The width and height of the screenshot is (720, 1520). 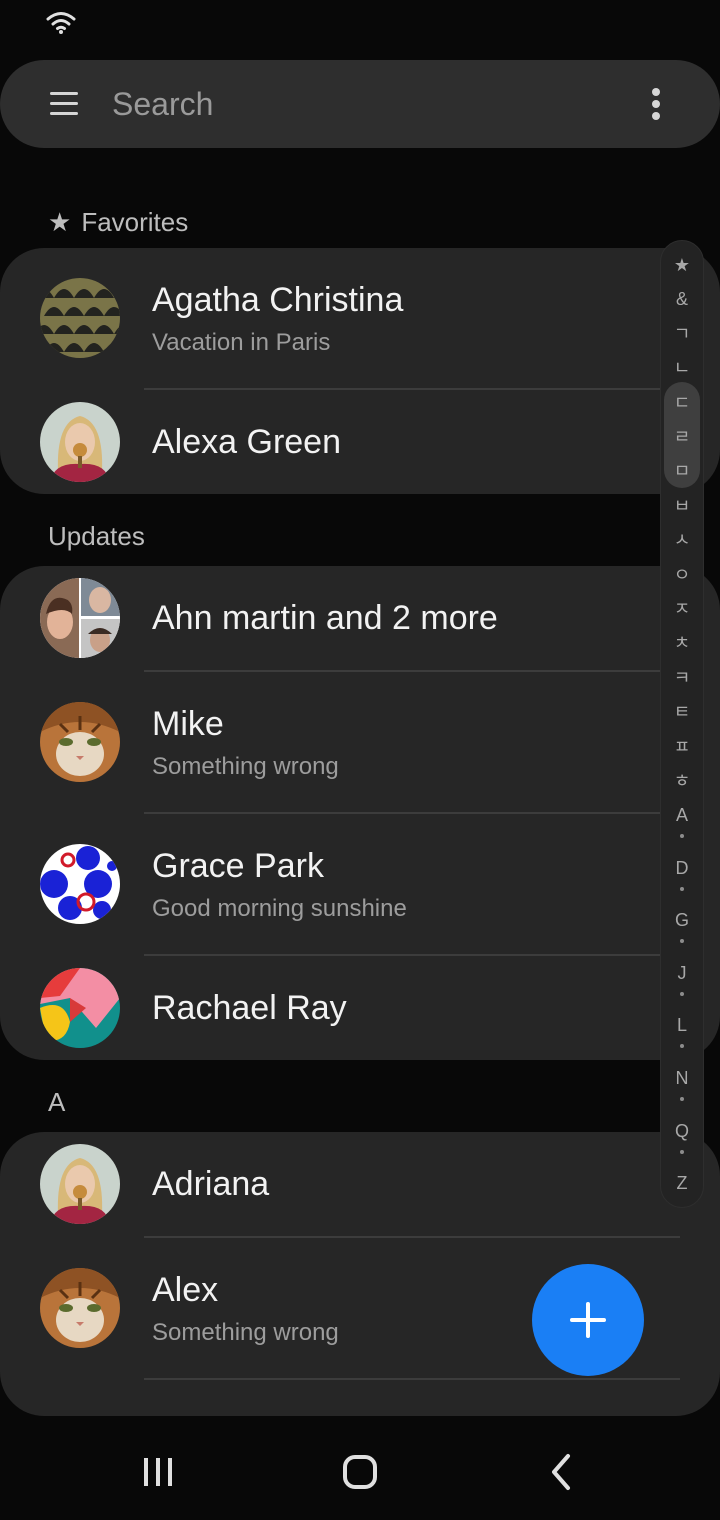 I want to click on index-item: ㅊ, so click(x=682, y=643).